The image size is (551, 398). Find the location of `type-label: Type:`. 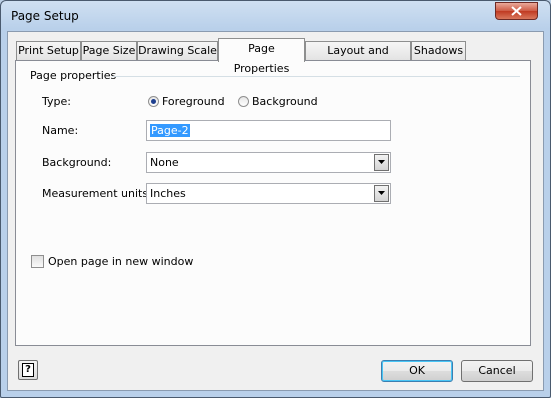

type-label: Type: is located at coordinates (56, 101).